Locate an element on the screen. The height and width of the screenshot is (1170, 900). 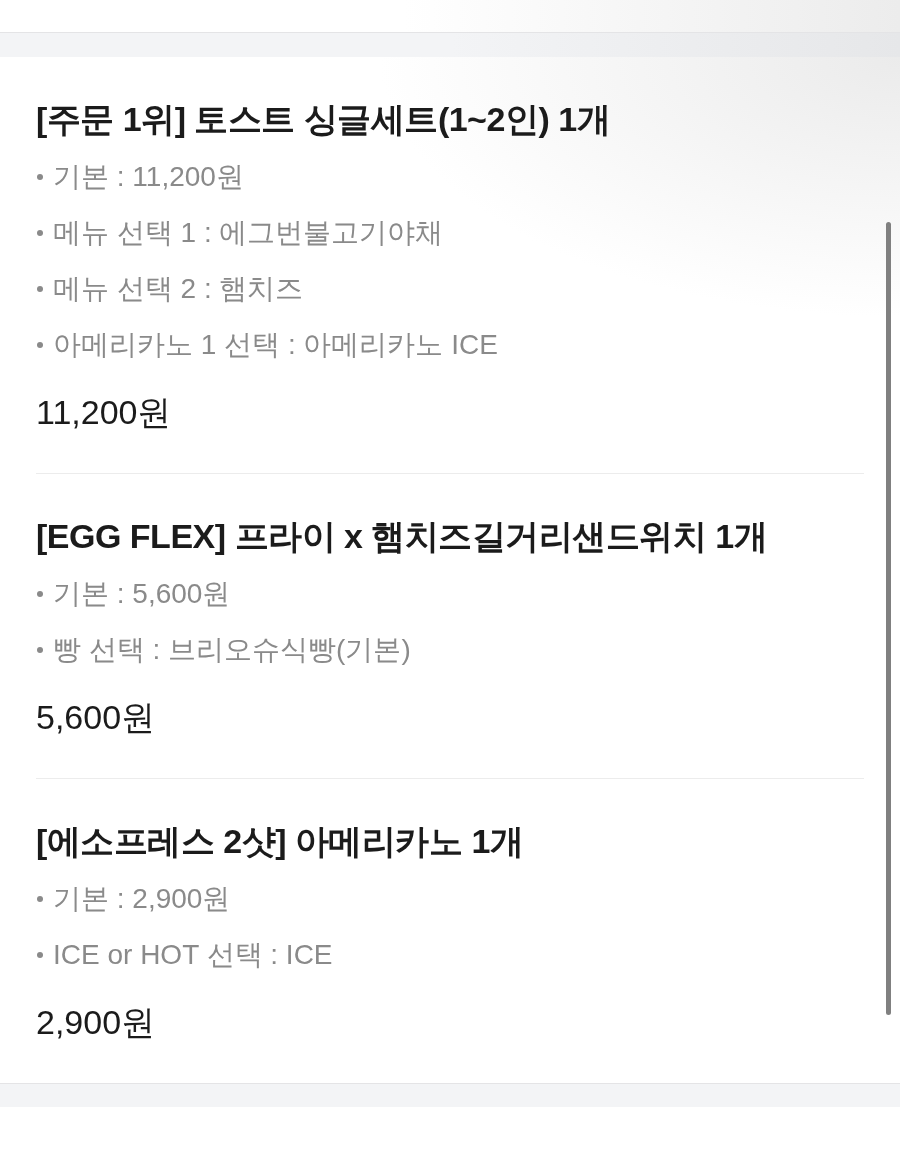
option-text: ICE or HOT 선택 : ICE is located at coordinates (193, 955).